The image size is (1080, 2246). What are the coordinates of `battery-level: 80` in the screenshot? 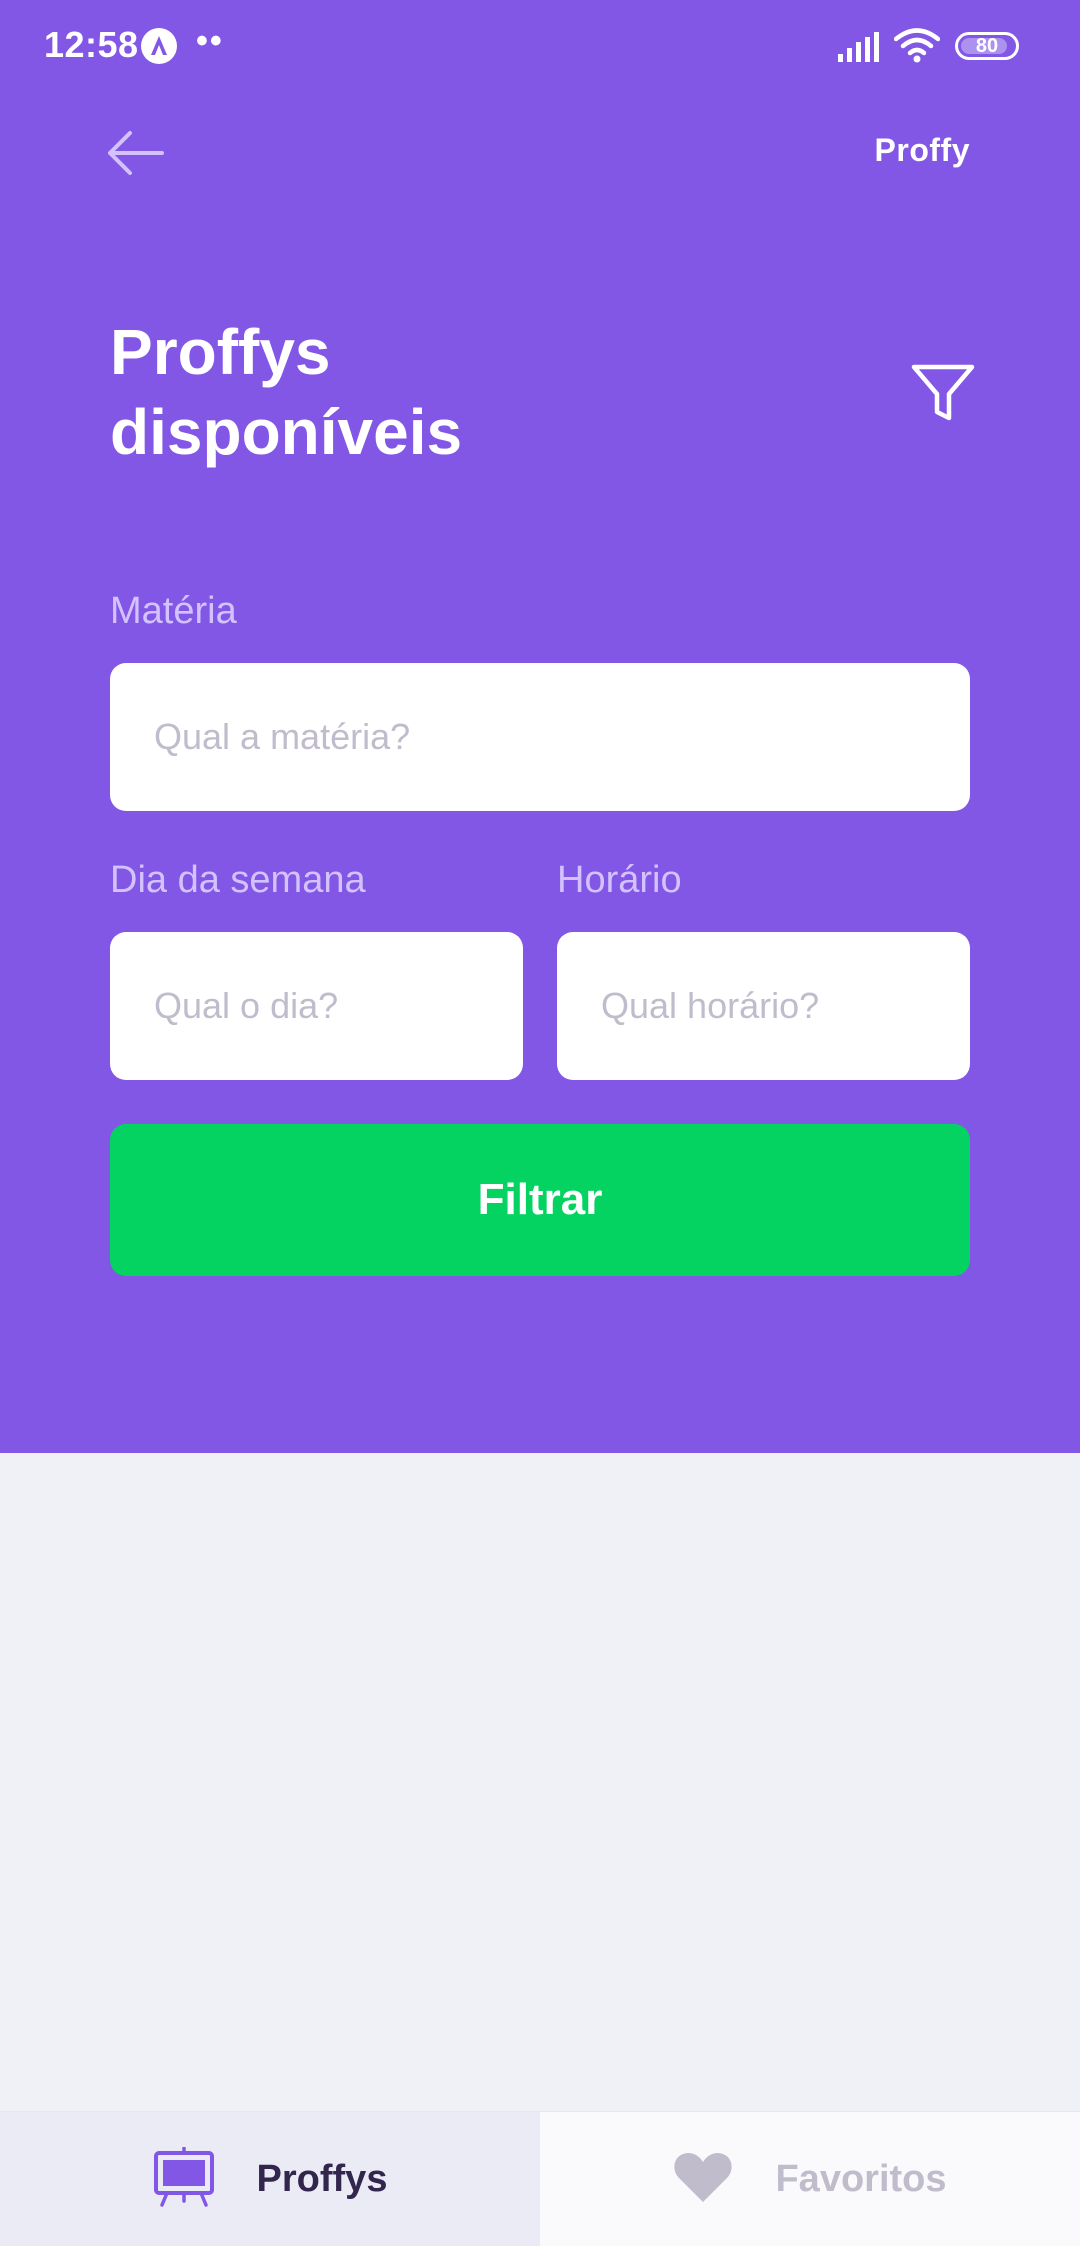 It's located at (987, 46).